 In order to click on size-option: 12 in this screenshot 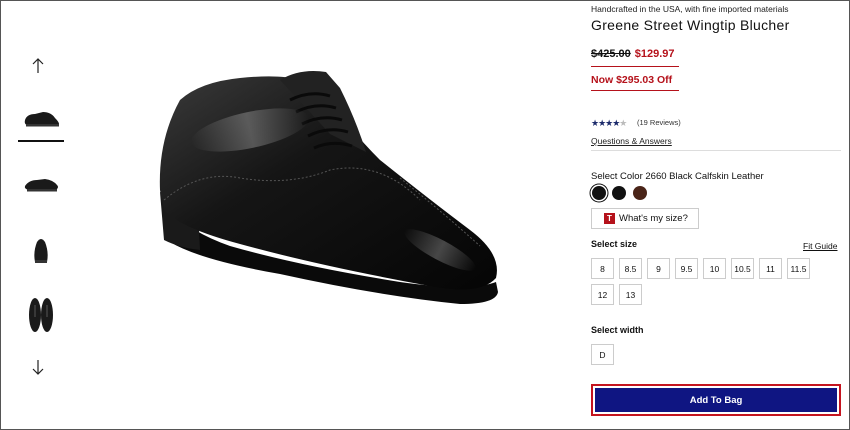, I will do `click(602, 294)`.